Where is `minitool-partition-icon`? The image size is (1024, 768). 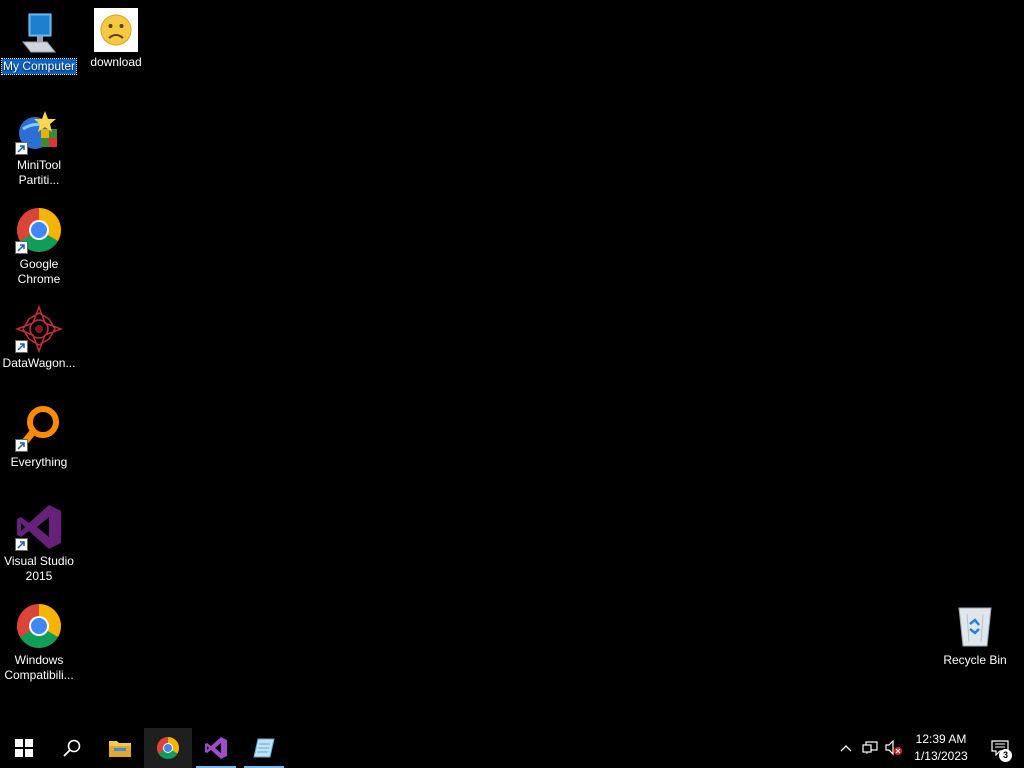
minitool-partition-icon is located at coordinates (39, 131).